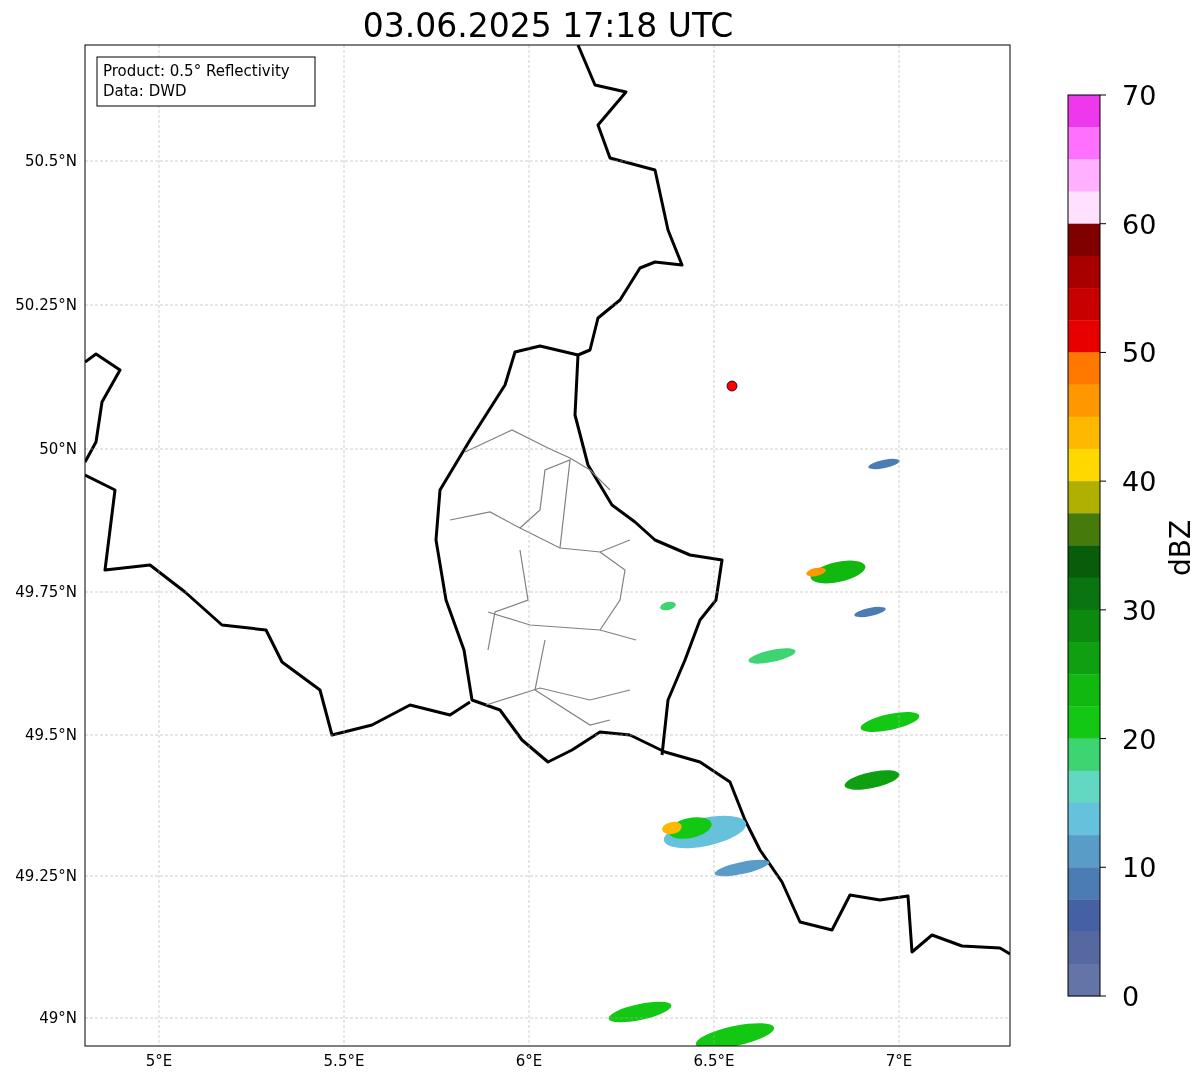 The height and width of the screenshot is (1081, 1202). What do you see at coordinates (1139, 224) in the screenshot?
I see `colorbar-tick-label: 60` at bounding box center [1139, 224].